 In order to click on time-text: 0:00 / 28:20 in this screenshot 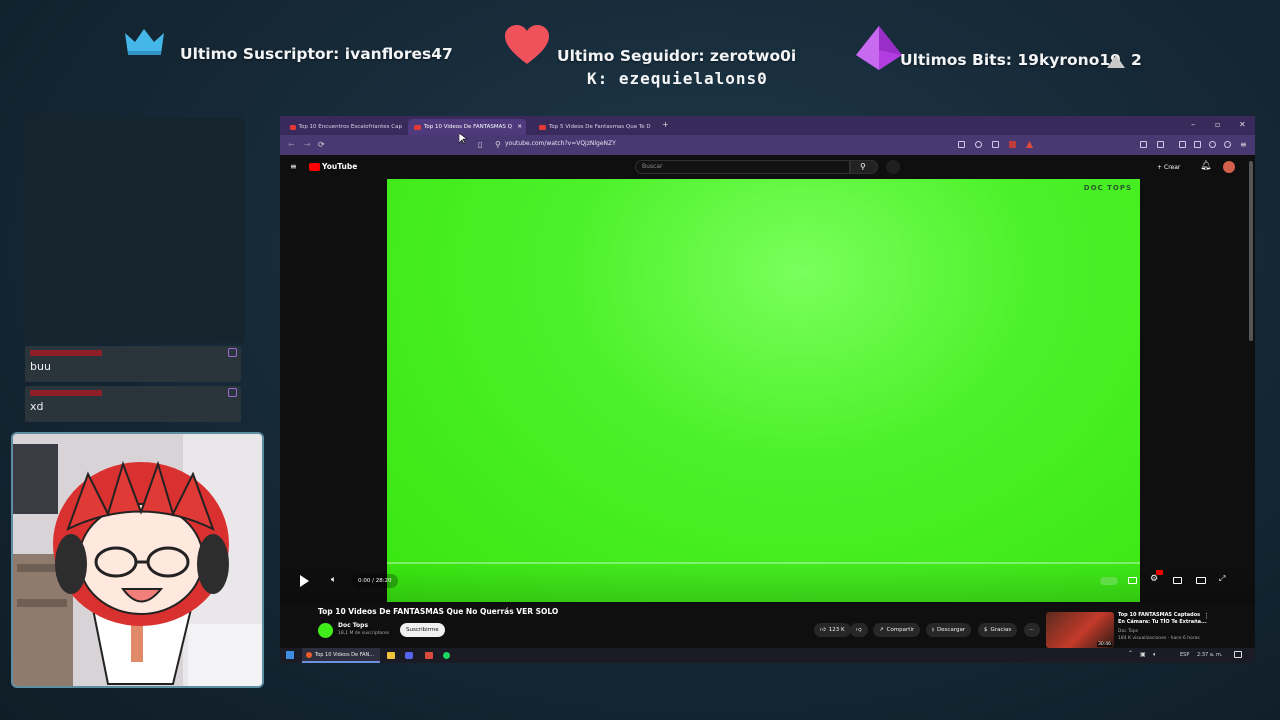, I will do `click(375, 581)`.